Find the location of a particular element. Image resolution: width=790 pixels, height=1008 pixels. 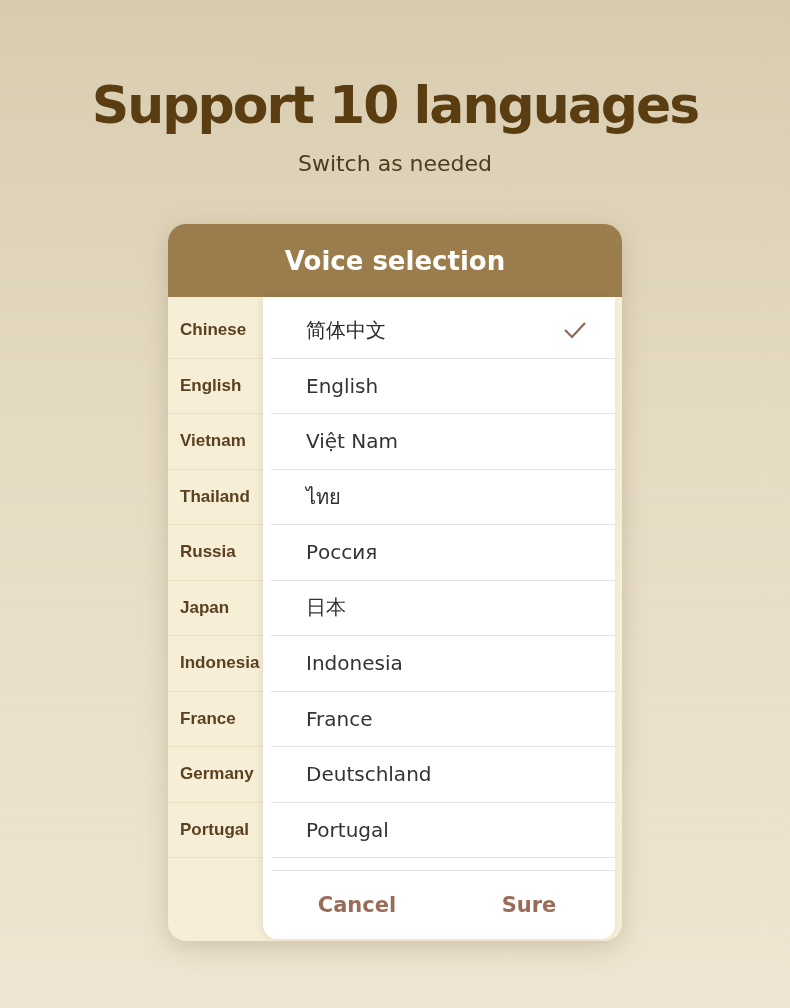

confirm-button: Sure is located at coordinates (529, 905).